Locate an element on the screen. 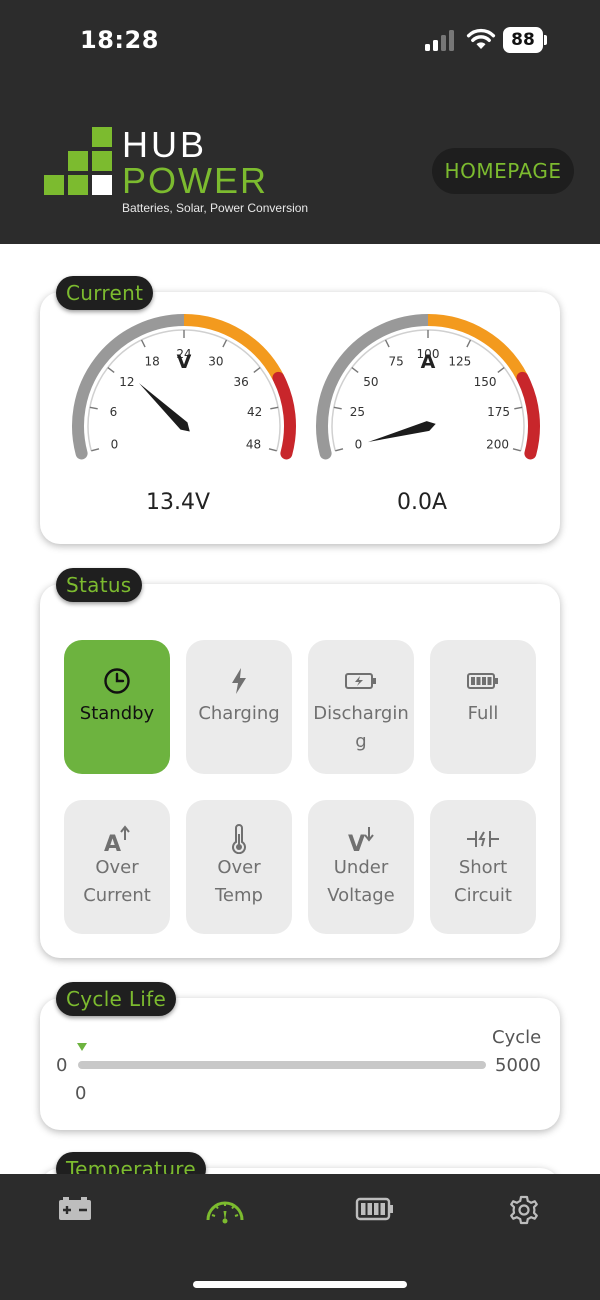 The height and width of the screenshot is (1300, 600). status-tile-short-circuit: Short Circuit is located at coordinates (483, 867).